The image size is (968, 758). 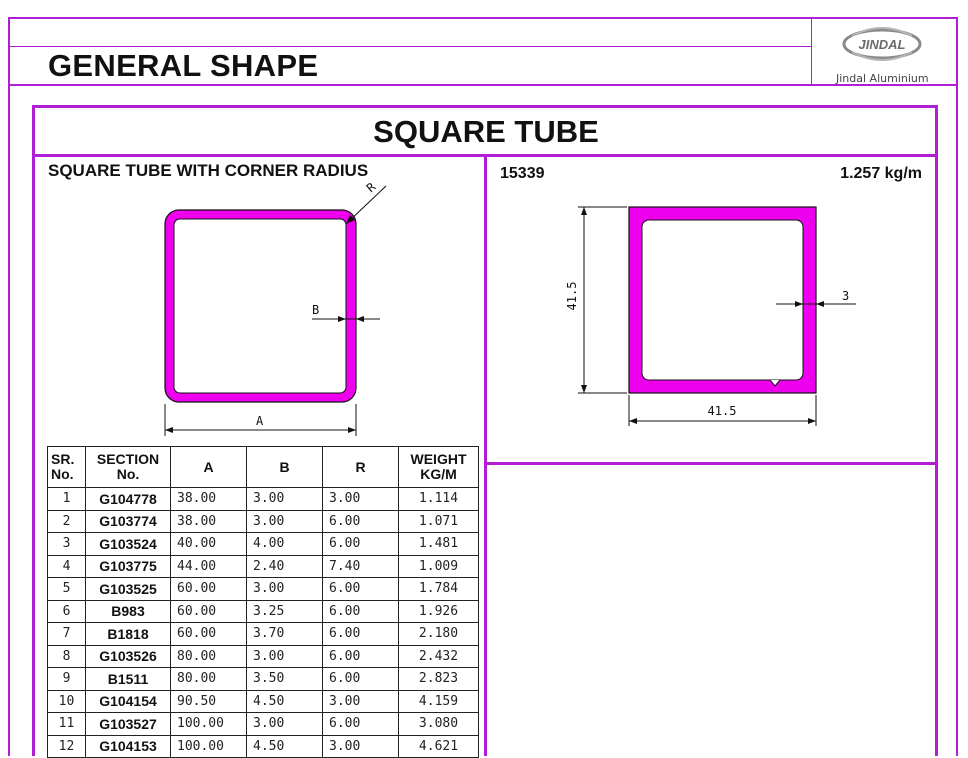 What do you see at coordinates (438, 611) in the screenshot?
I see `table-cell-w: 1.926` at bounding box center [438, 611].